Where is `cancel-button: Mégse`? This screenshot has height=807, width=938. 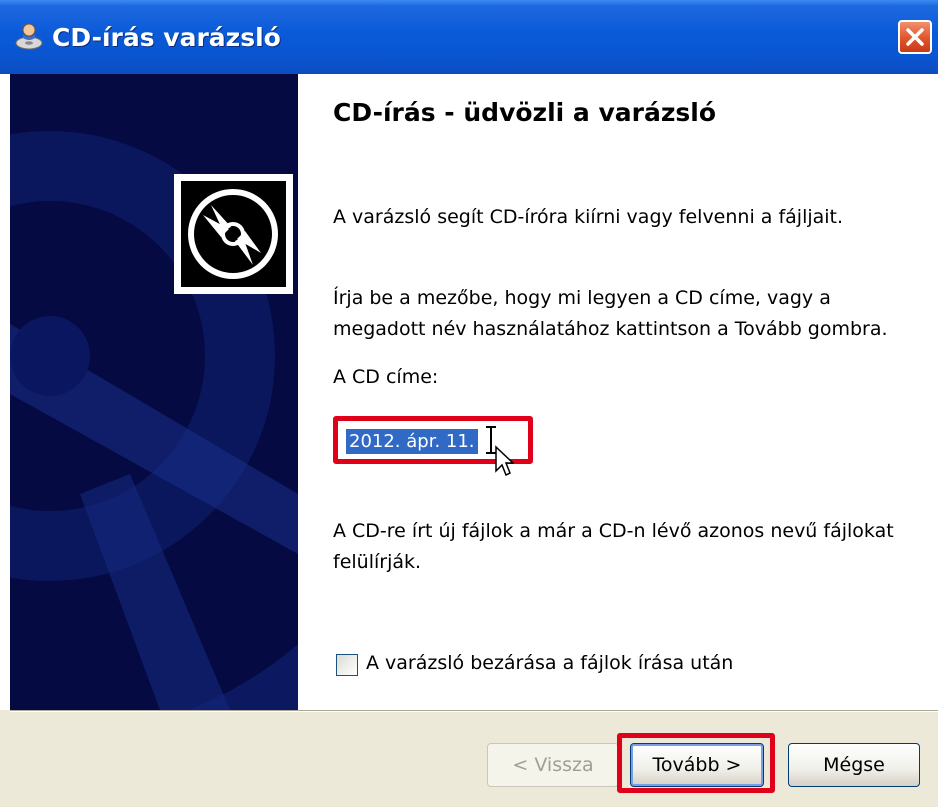 cancel-button: Mégse is located at coordinates (854, 765).